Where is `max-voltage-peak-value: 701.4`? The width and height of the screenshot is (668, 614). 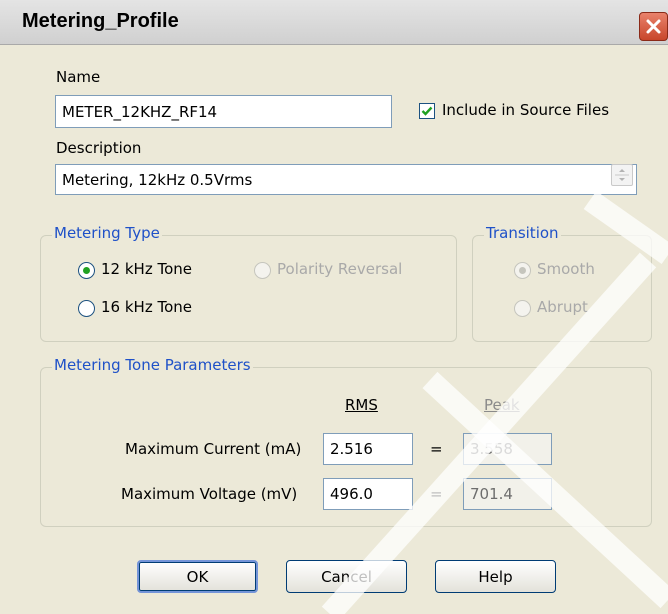 max-voltage-peak-value: 701.4 is located at coordinates (491, 494).